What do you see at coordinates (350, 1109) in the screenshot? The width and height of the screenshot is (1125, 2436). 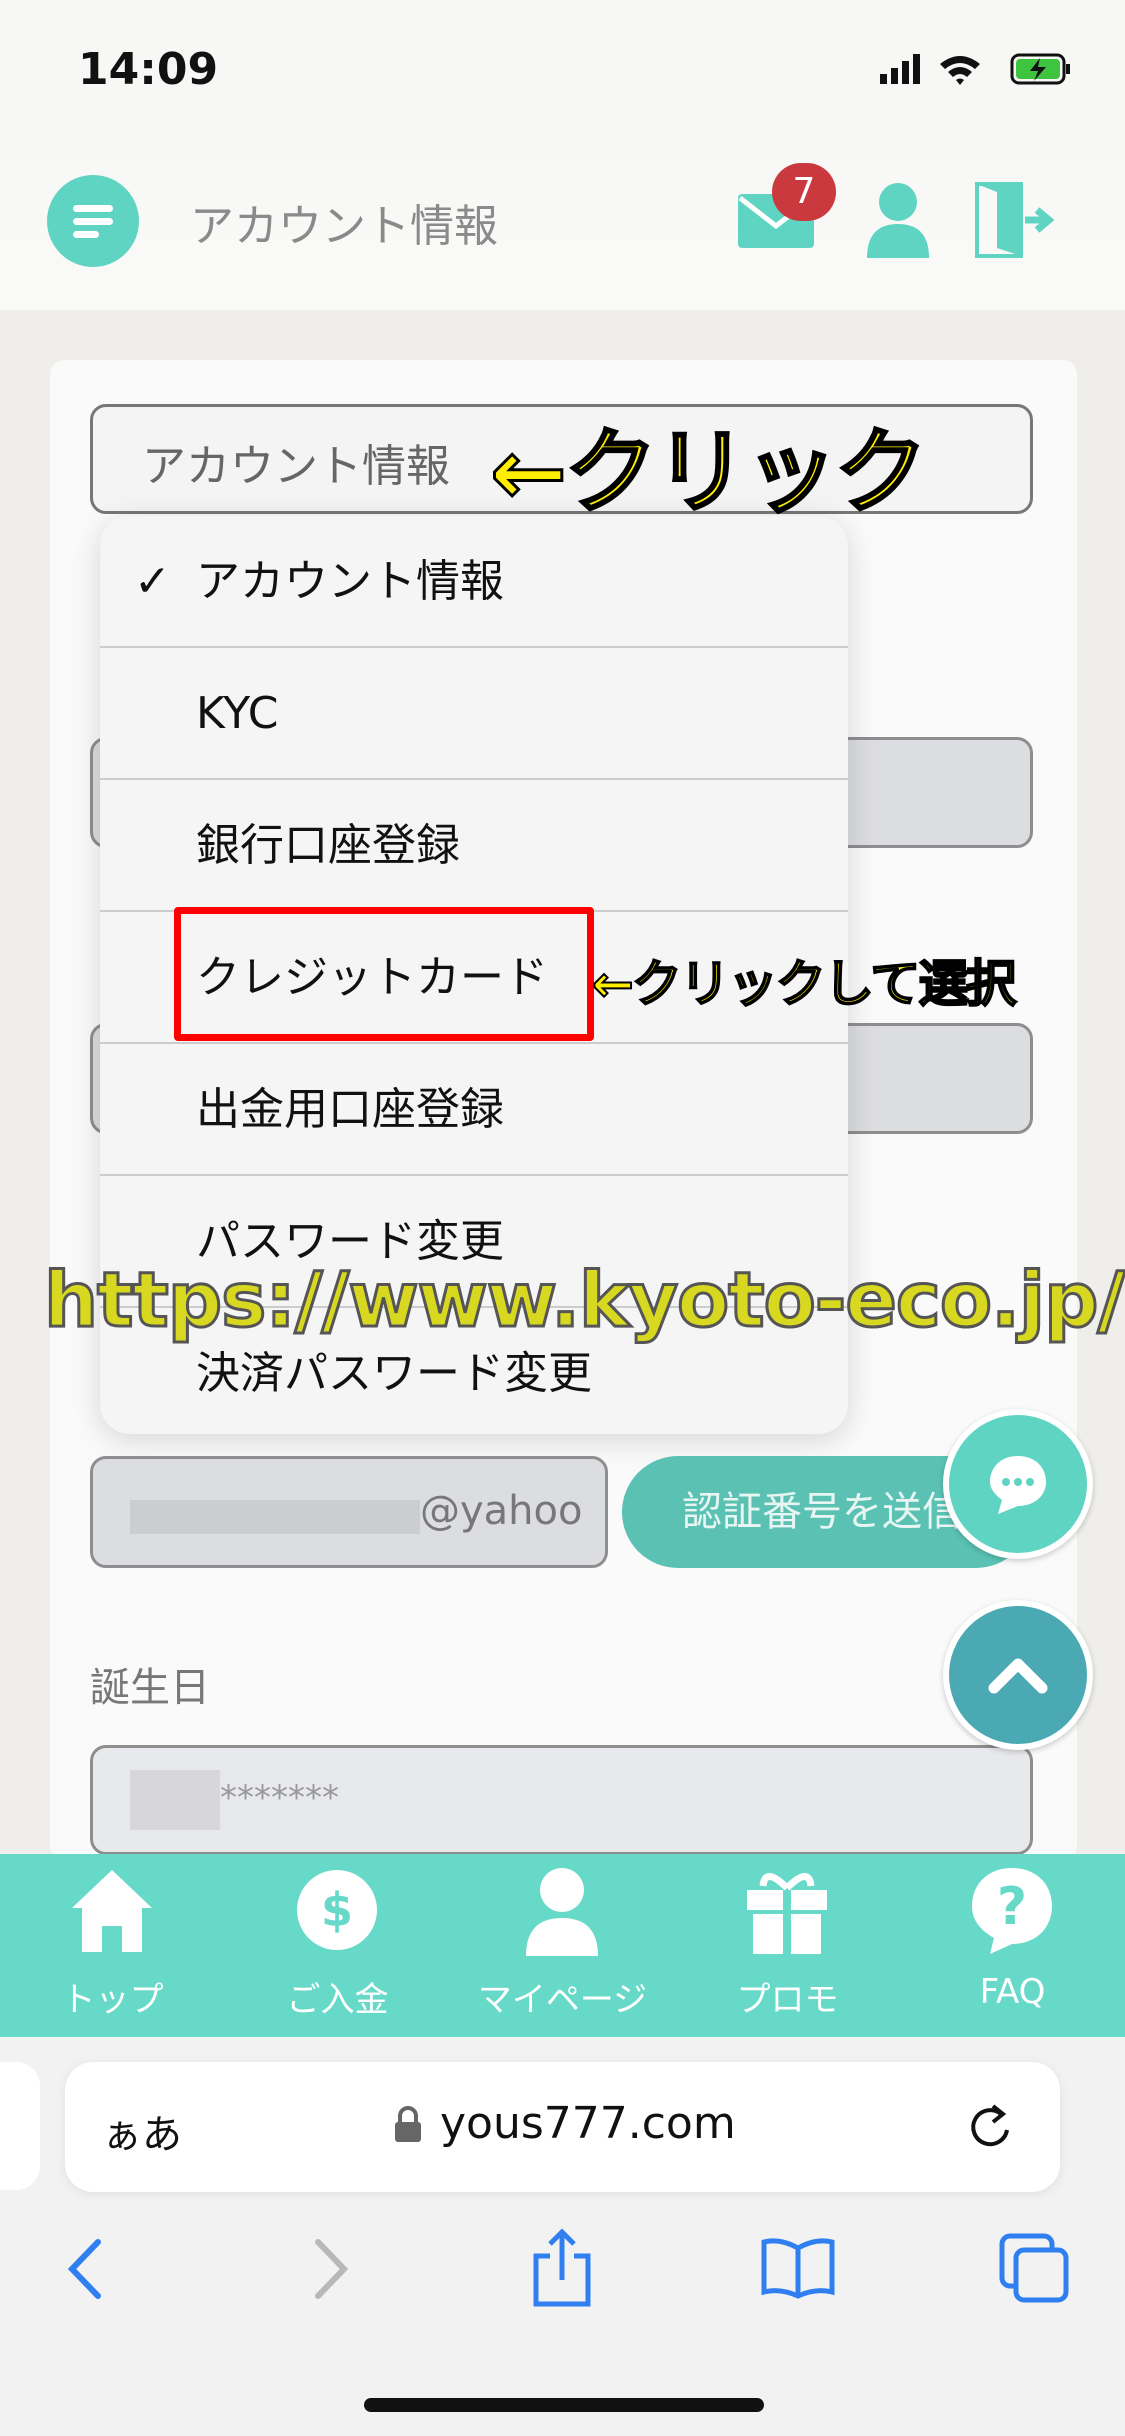 I see `item-label: 出金用口座登録` at bounding box center [350, 1109].